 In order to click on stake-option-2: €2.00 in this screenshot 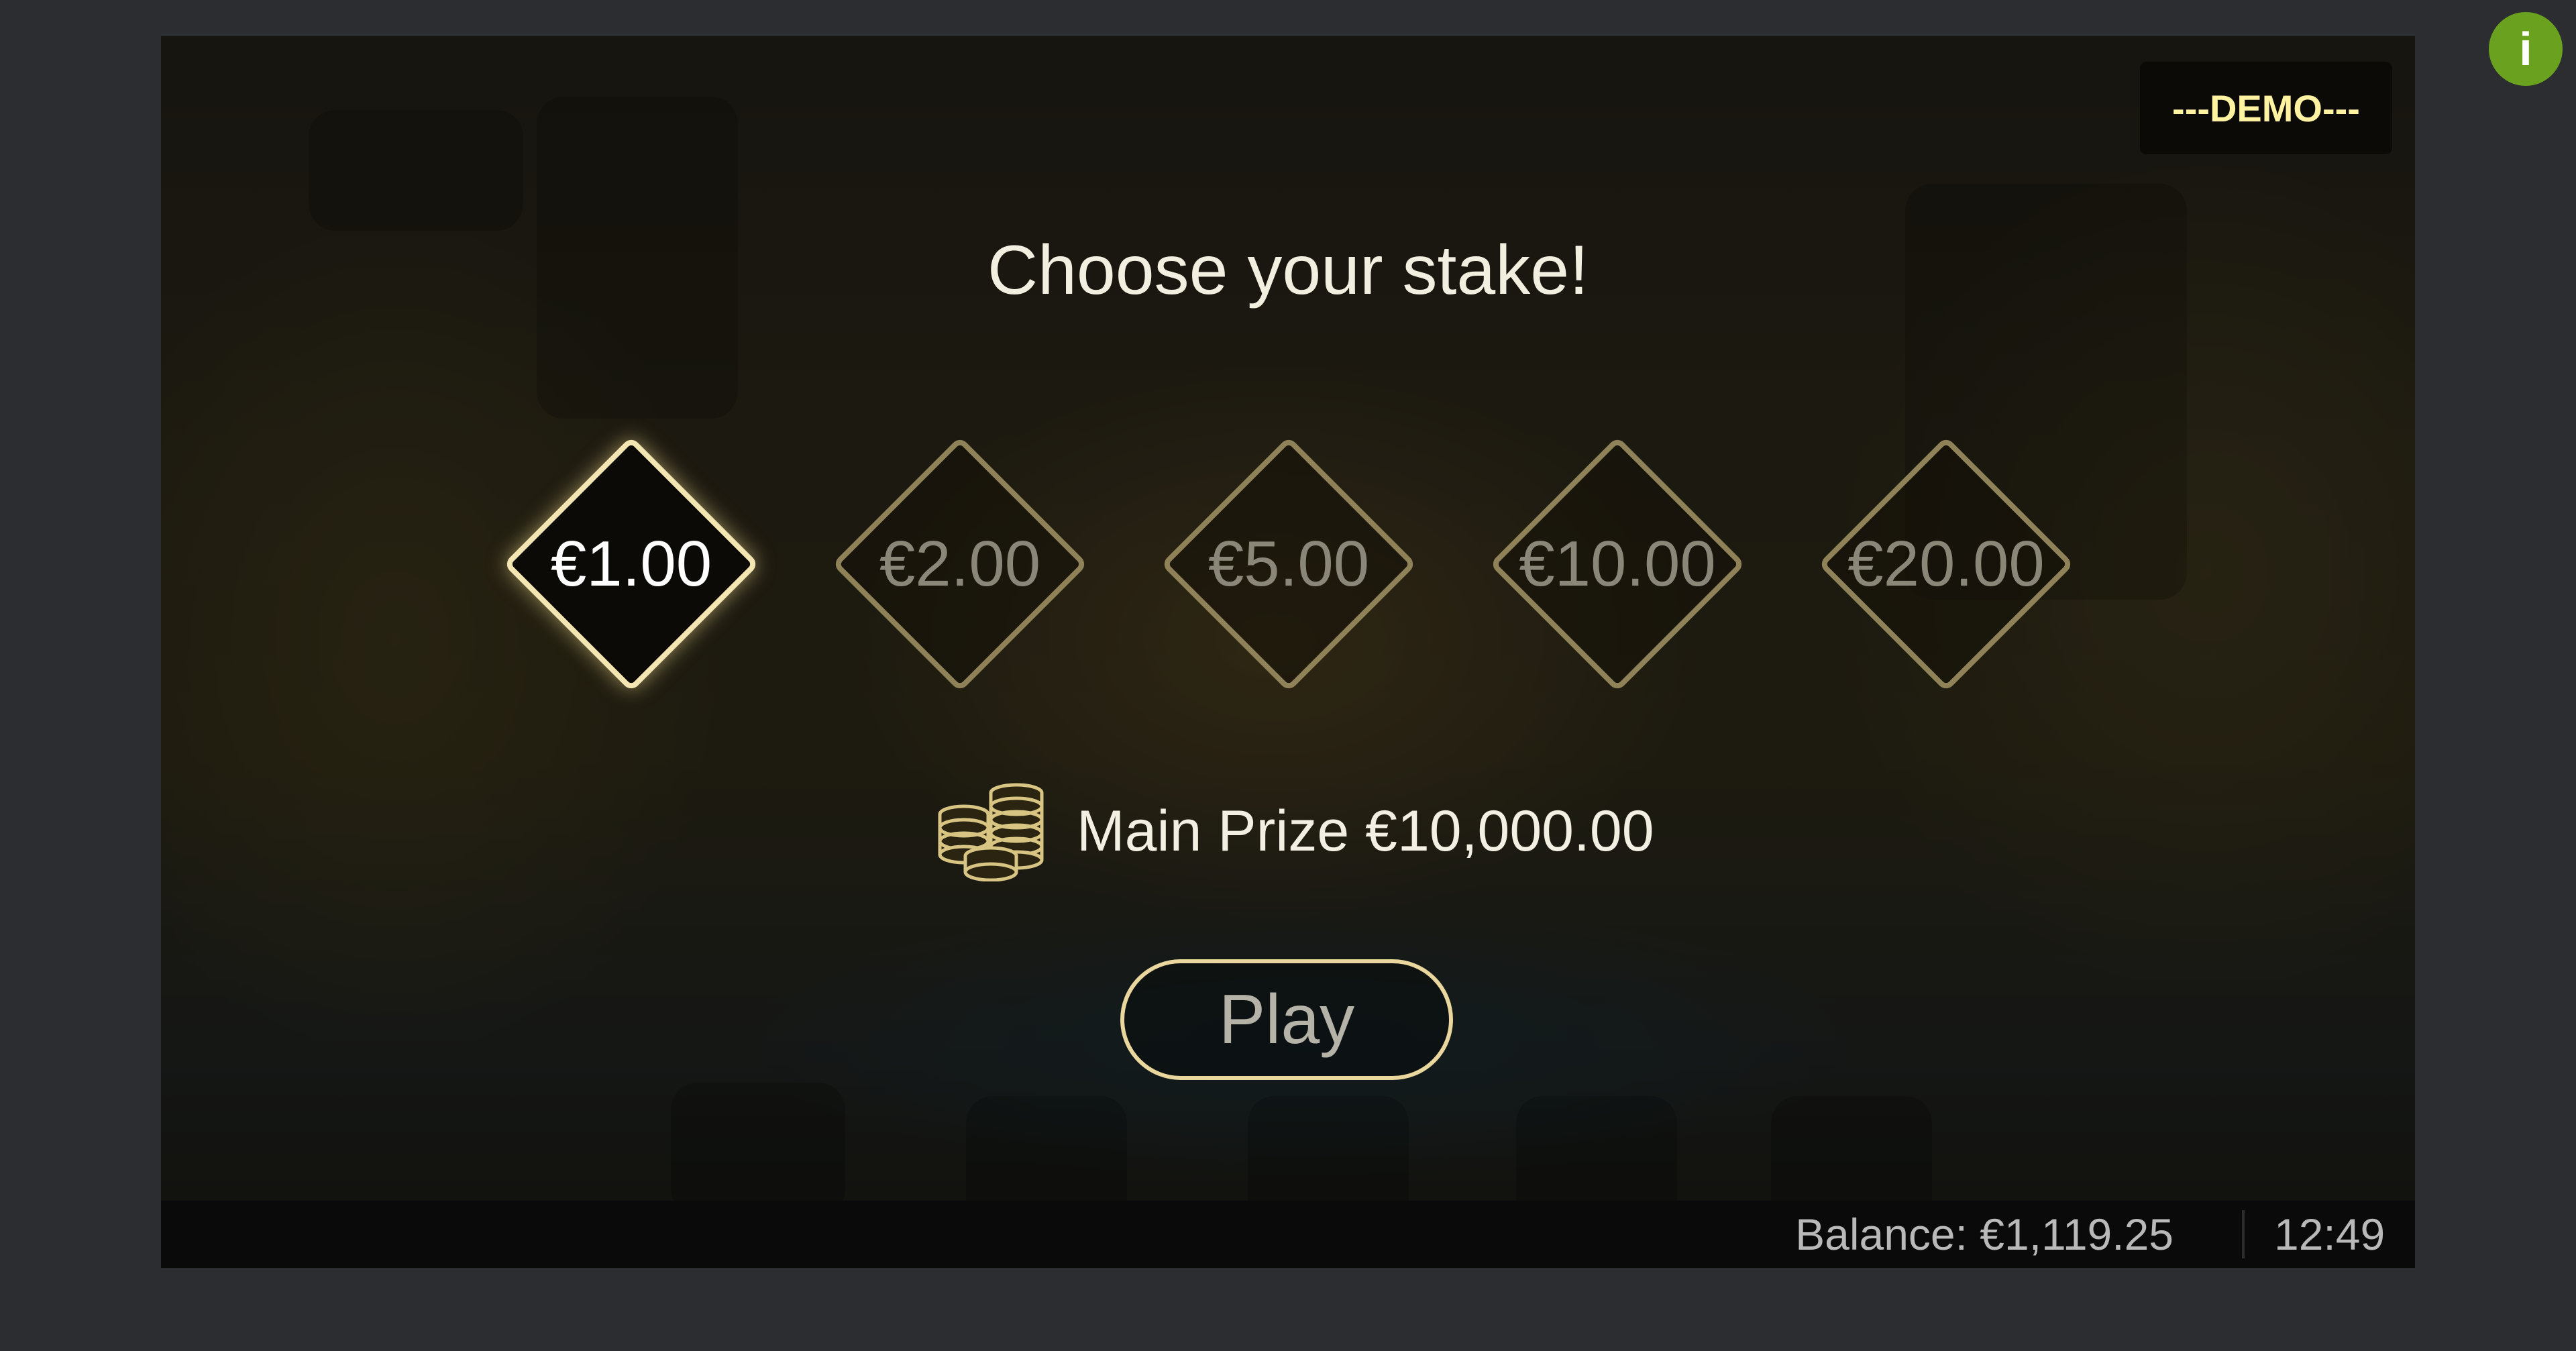, I will do `click(960, 564)`.